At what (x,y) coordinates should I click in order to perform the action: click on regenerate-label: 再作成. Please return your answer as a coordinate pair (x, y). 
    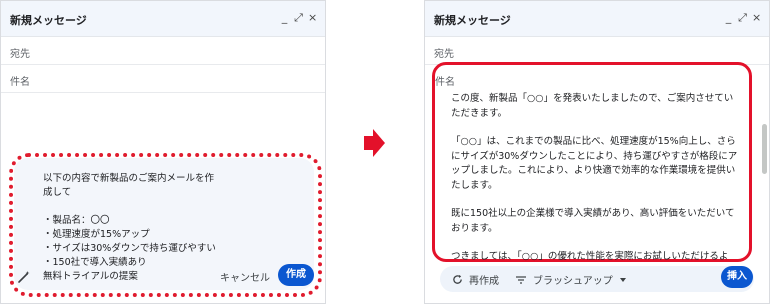
    Looking at the image, I should click on (484, 281).